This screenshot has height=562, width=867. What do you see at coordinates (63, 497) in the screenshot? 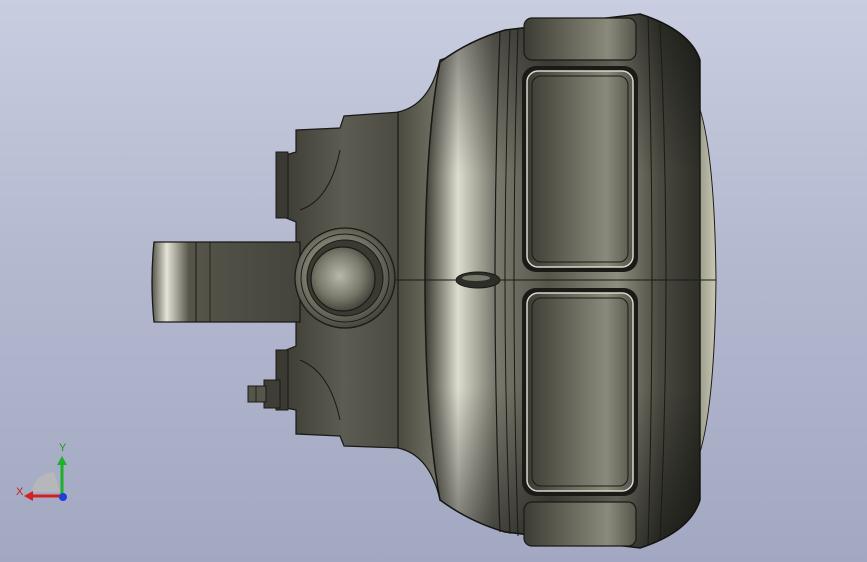
I see `z-axis-dot` at bounding box center [63, 497].